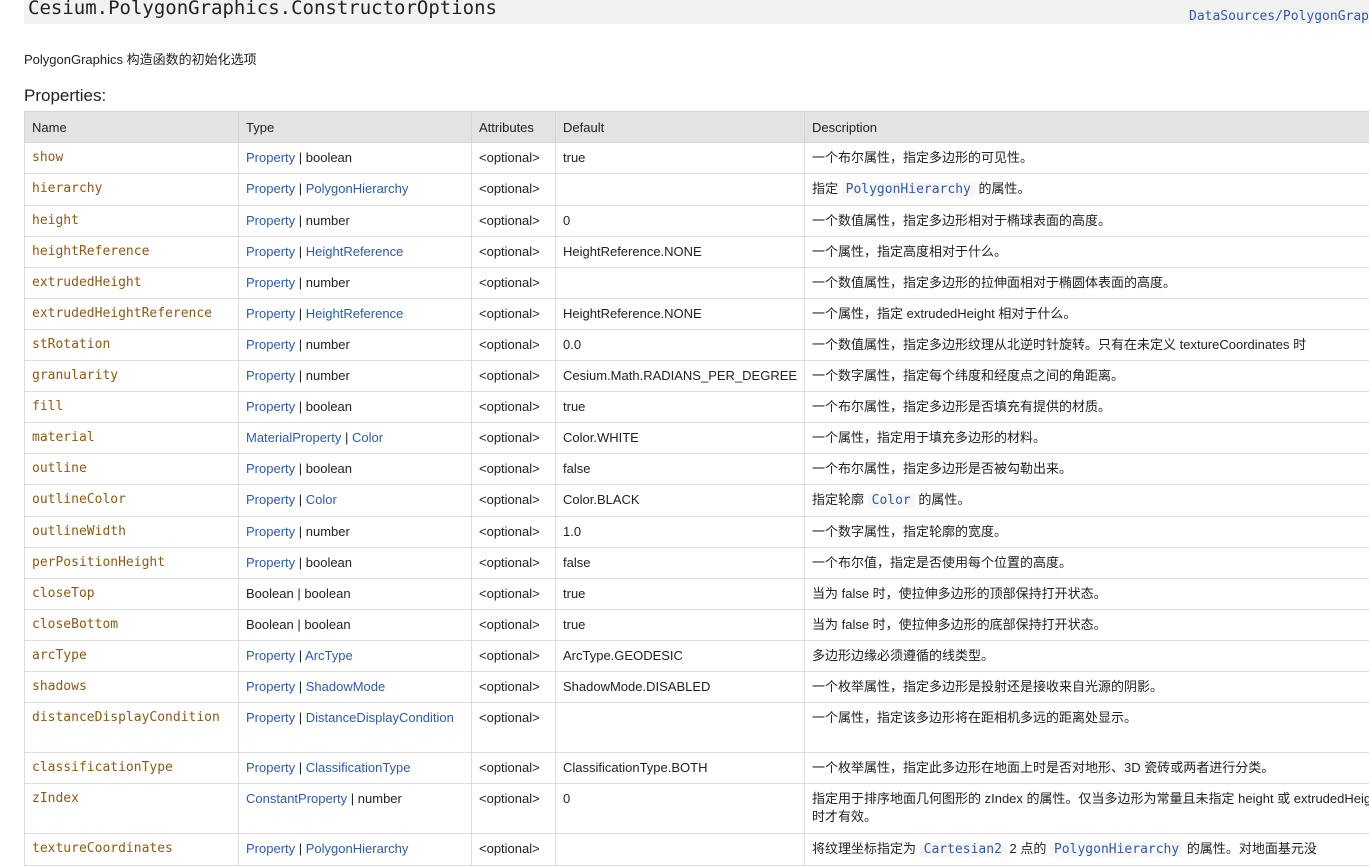  Describe the element at coordinates (132, 532) in the screenshot. I see `property-name: outlineWidth` at that location.